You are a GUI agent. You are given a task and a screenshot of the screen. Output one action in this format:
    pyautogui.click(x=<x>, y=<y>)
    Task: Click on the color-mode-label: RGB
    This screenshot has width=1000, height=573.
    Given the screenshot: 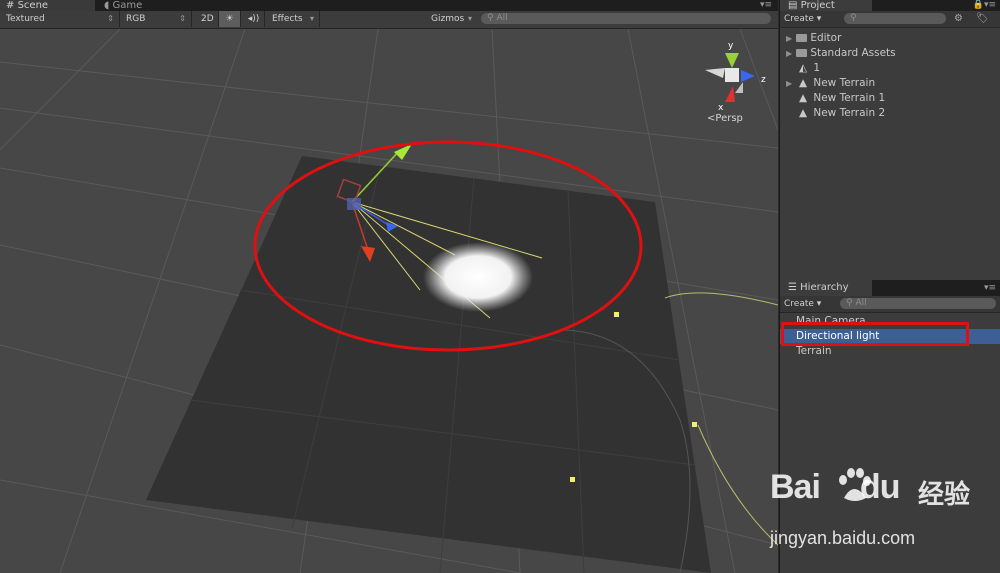 What is the action you would take?
    pyautogui.click(x=136, y=19)
    